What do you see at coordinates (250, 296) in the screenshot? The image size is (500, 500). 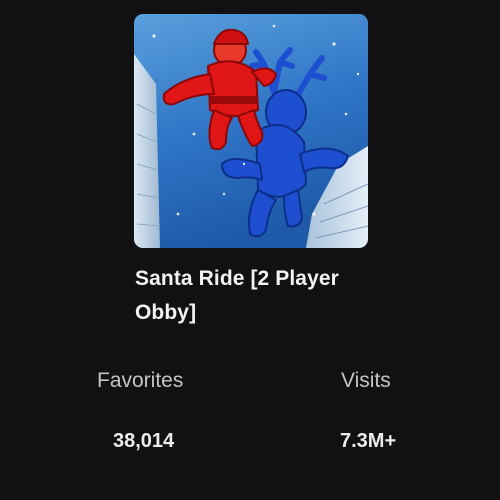 I see `game-title: Santa Ride [2 Player Obby]` at bounding box center [250, 296].